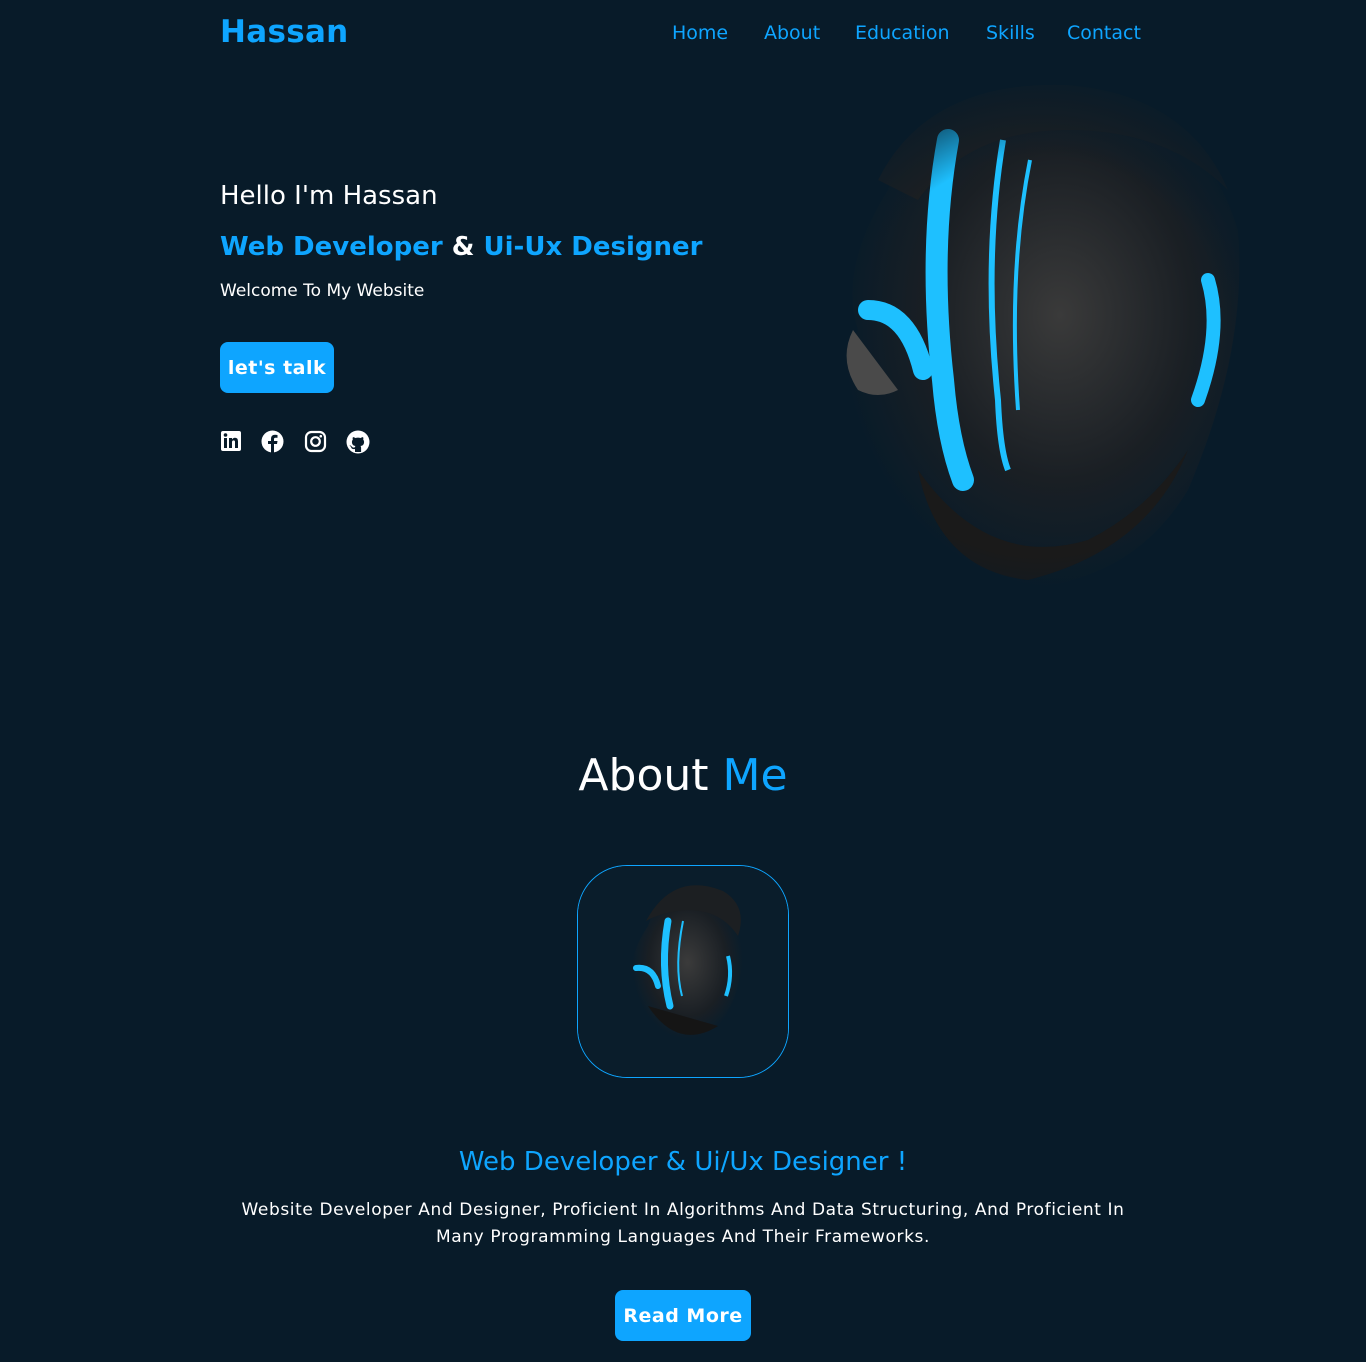 The image size is (1366, 1362). What do you see at coordinates (300, 442) in the screenshot?
I see `social-links` at bounding box center [300, 442].